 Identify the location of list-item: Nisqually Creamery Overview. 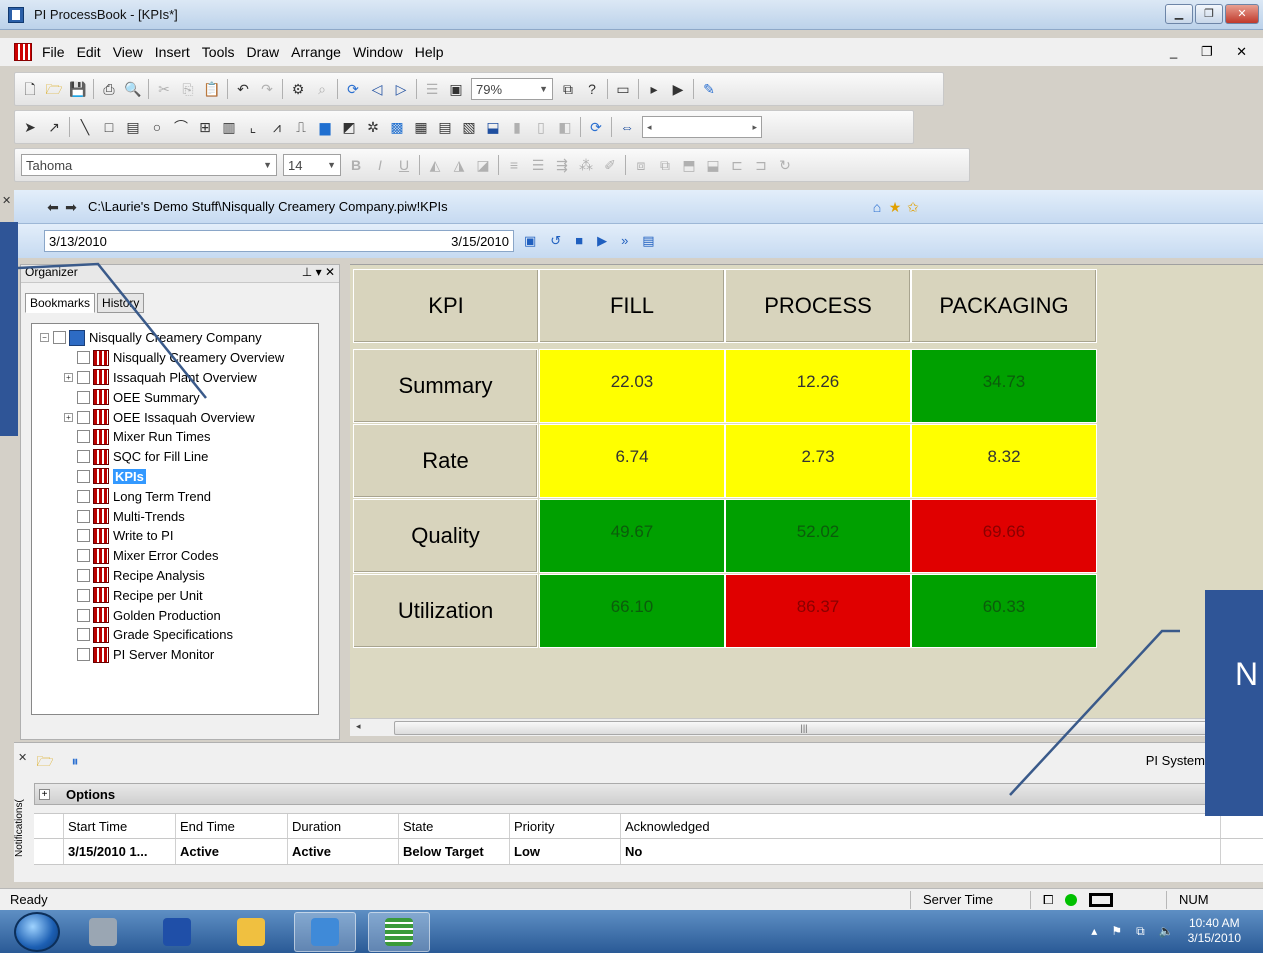
(179, 358).